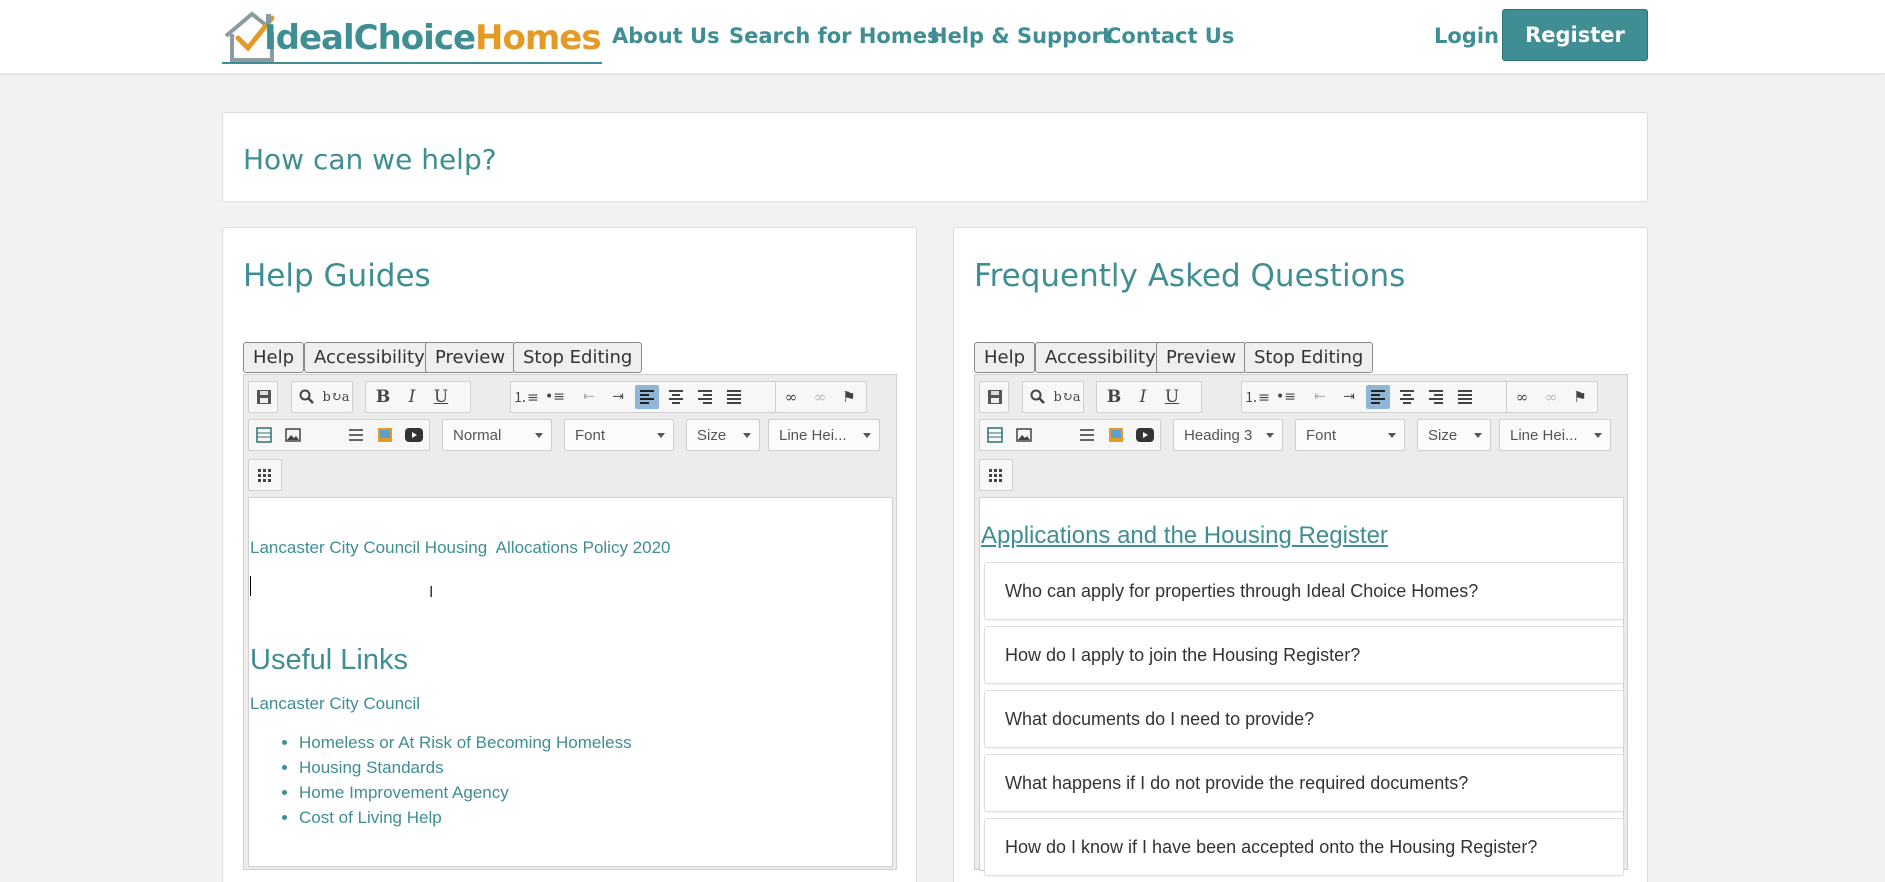 The image size is (1885, 882). I want to click on nav-contact-us: Contact Us, so click(1170, 36).